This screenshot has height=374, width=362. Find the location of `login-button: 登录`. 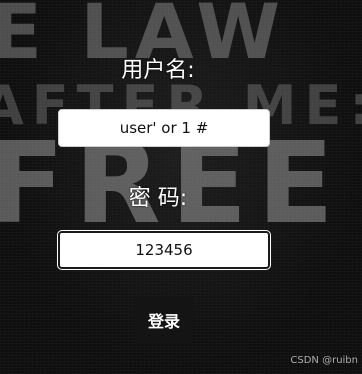

login-button: 登录 is located at coordinates (164, 320).